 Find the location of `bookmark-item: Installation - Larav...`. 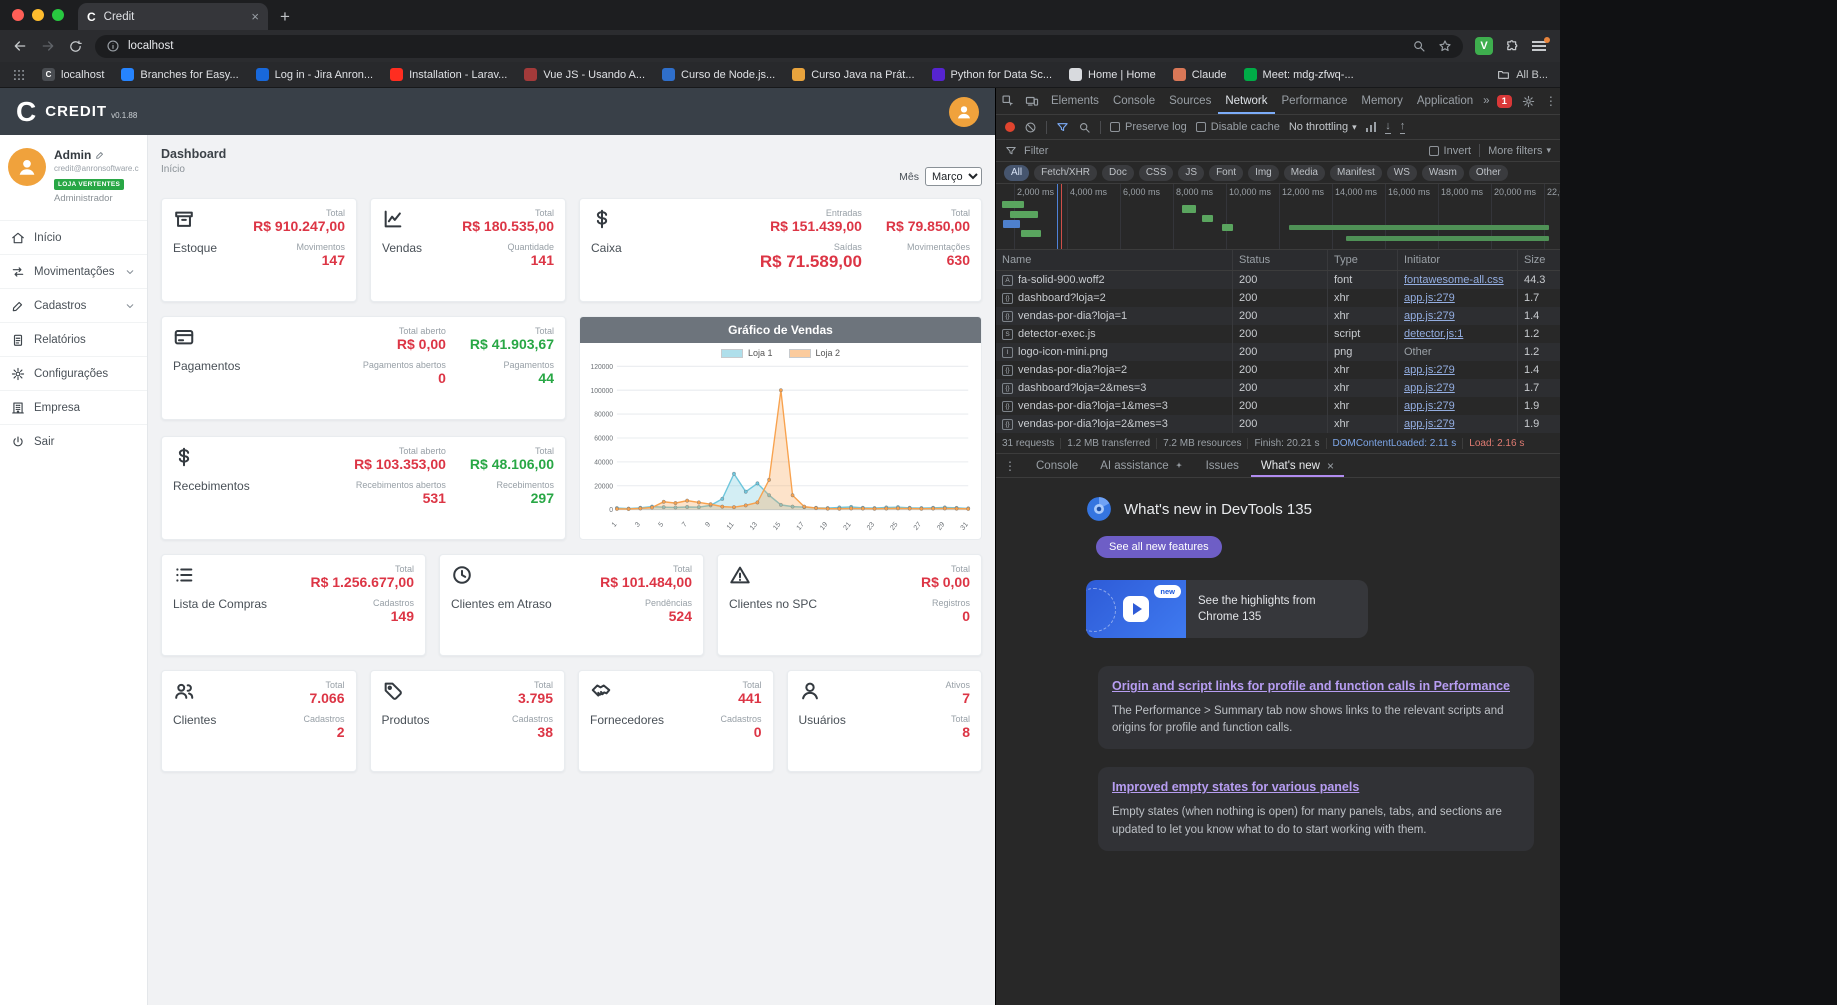

bookmark-item: Installation - Larav... is located at coordinates (448, 74).